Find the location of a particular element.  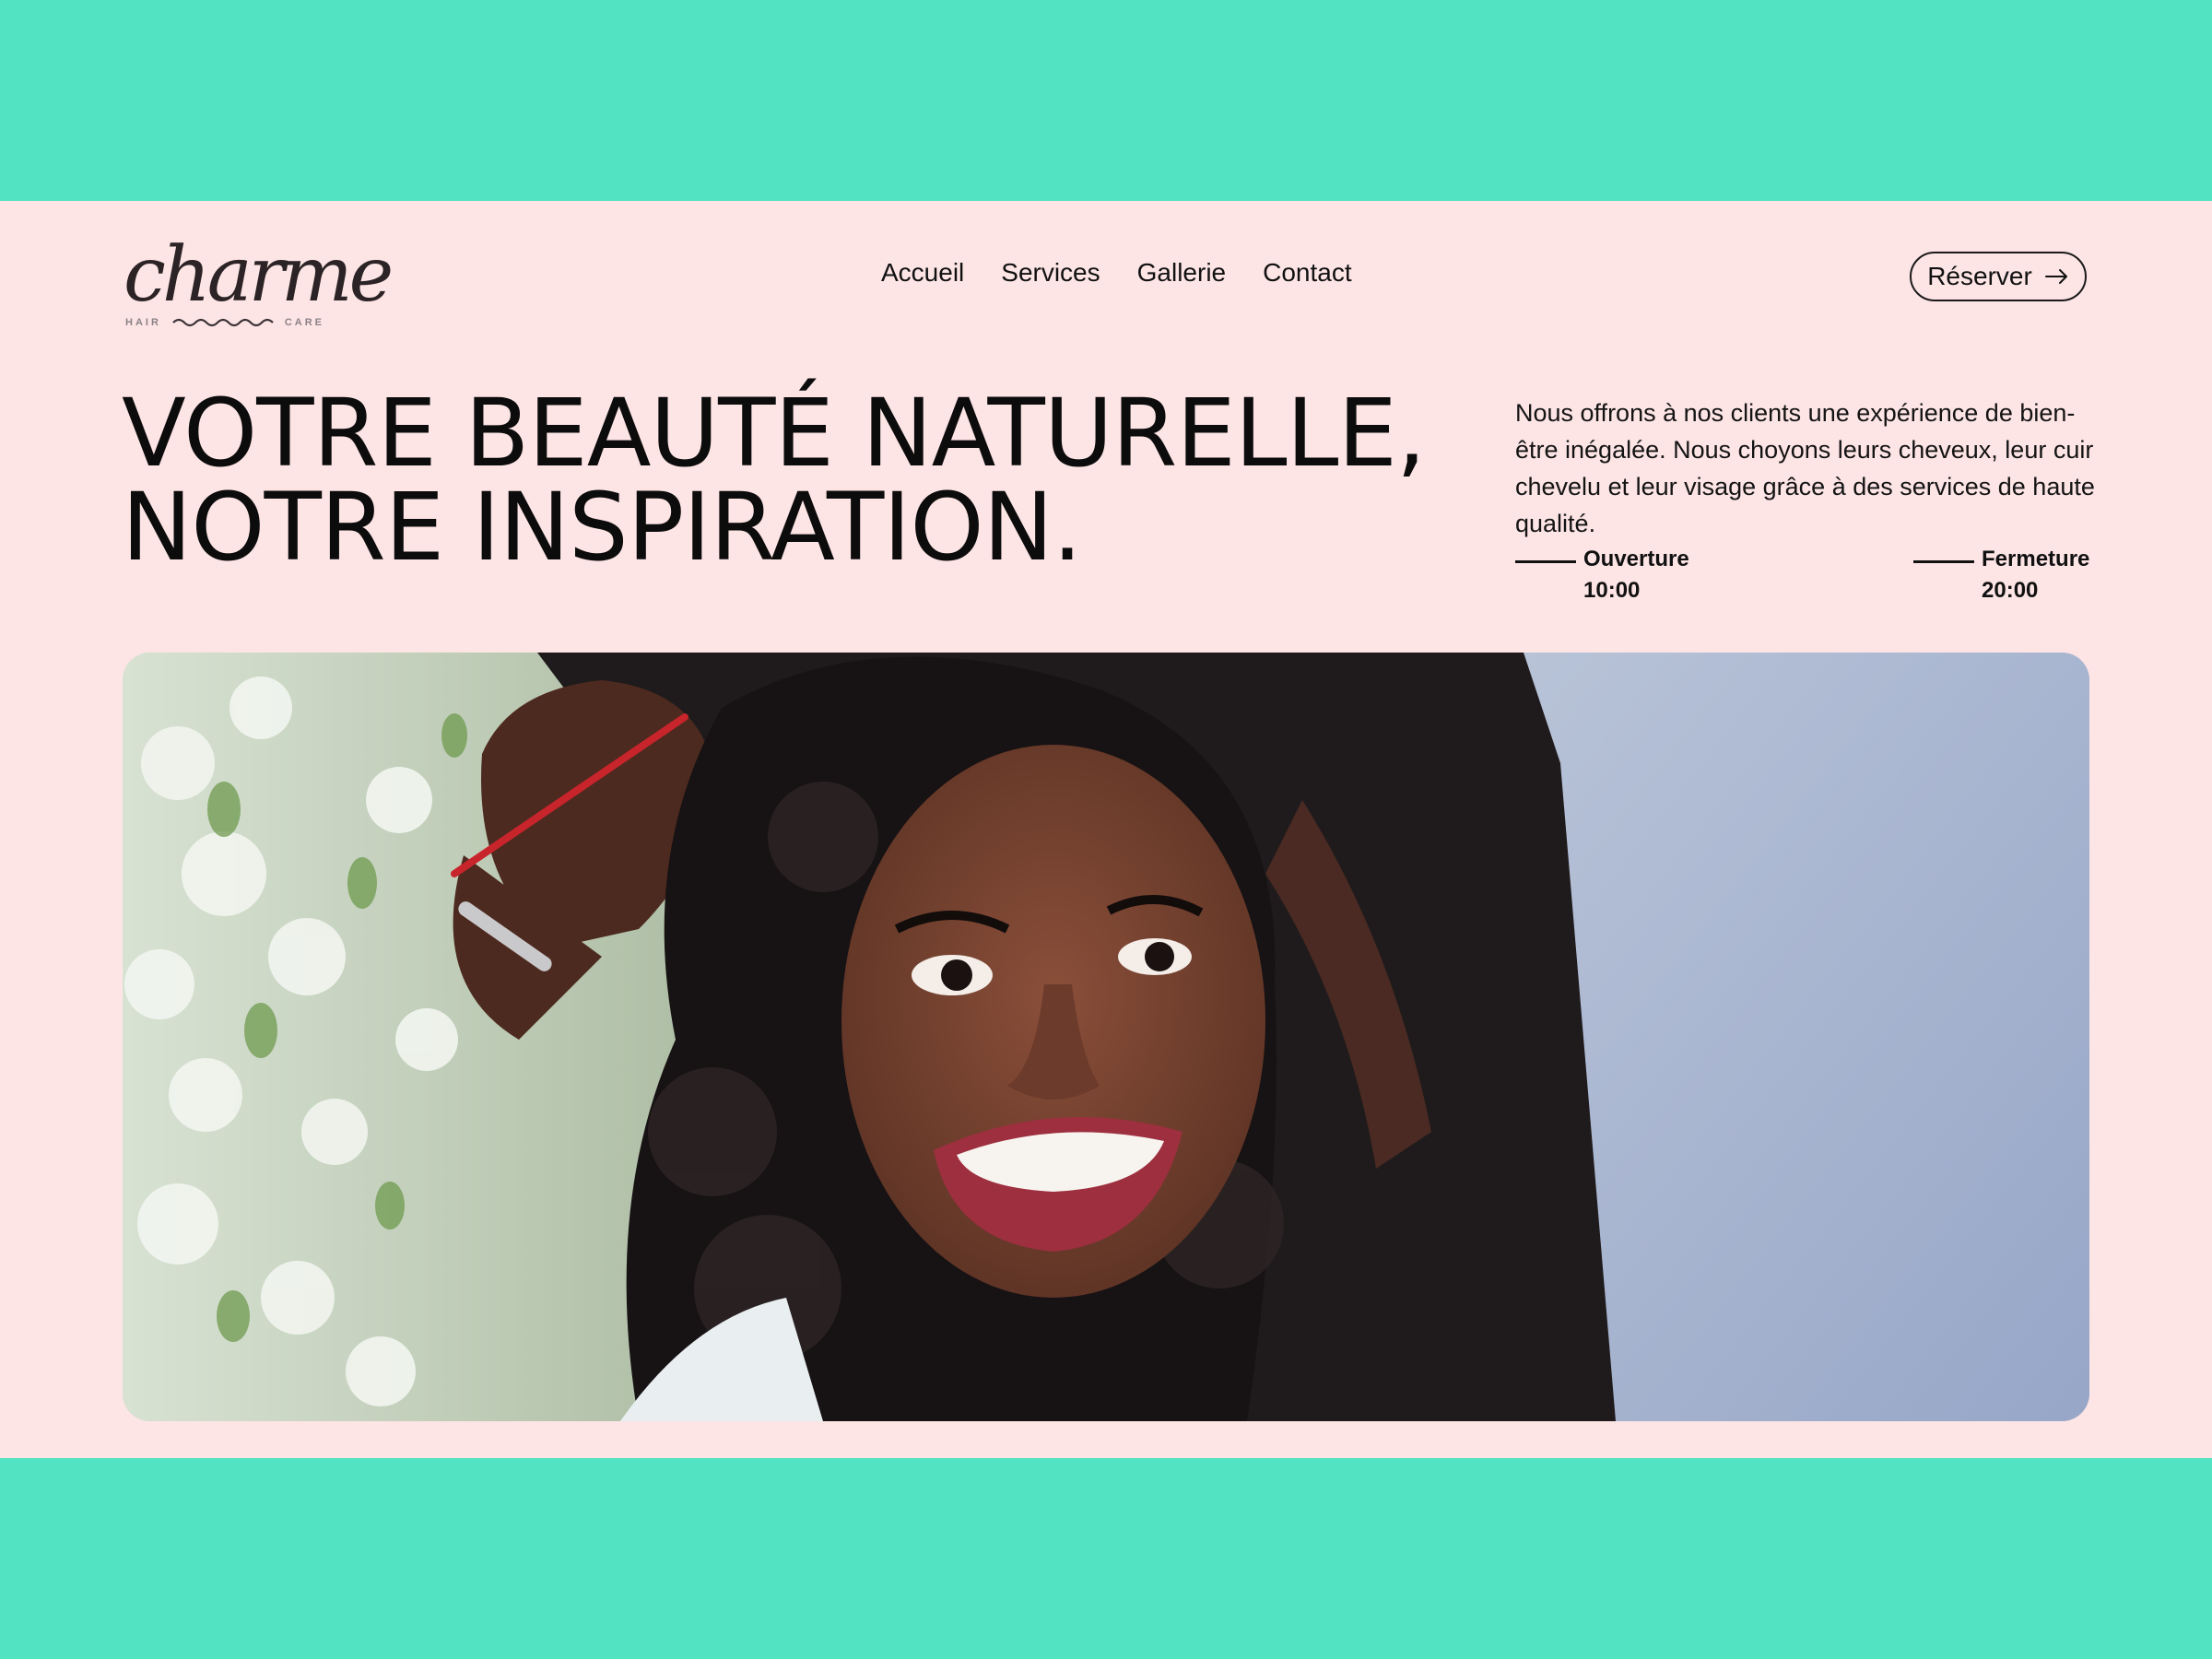

brand-logo: charme HAIR CARE is located at coordinates (259, 288).